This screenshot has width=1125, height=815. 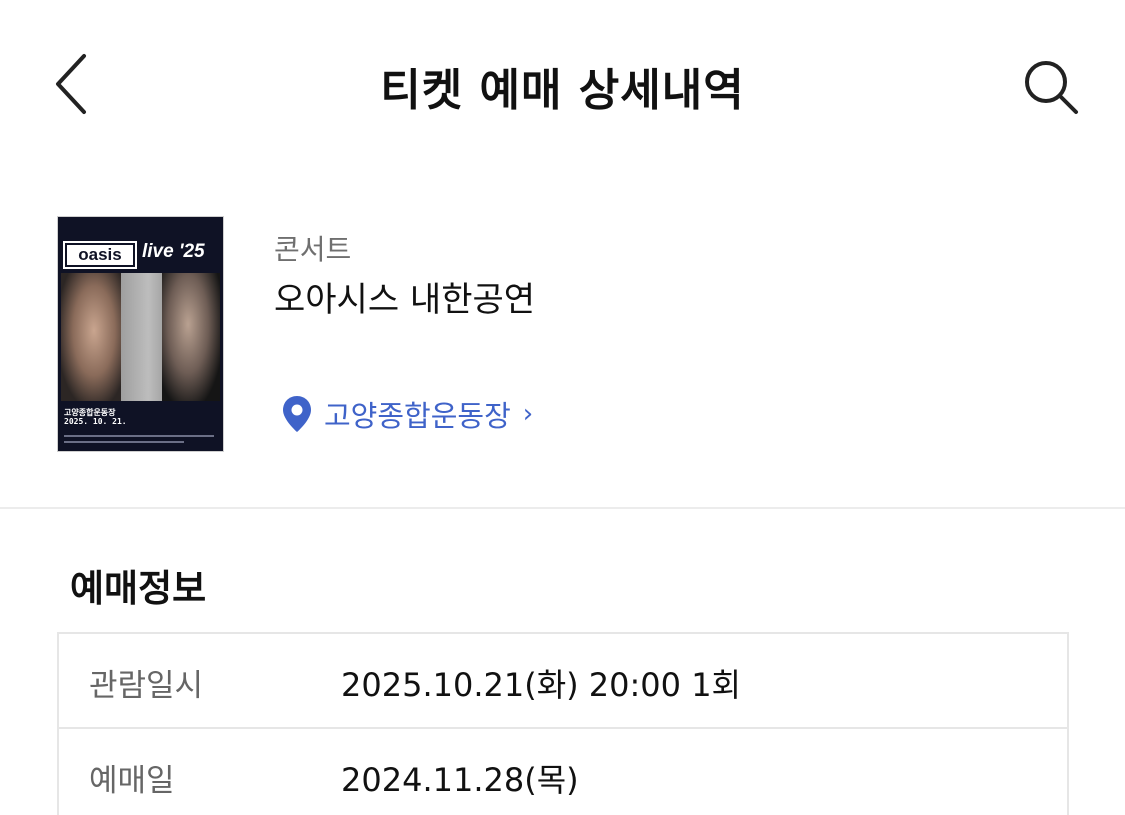 I want to click on venue-name: 고양종합운동장, so click(x=417, y=416).